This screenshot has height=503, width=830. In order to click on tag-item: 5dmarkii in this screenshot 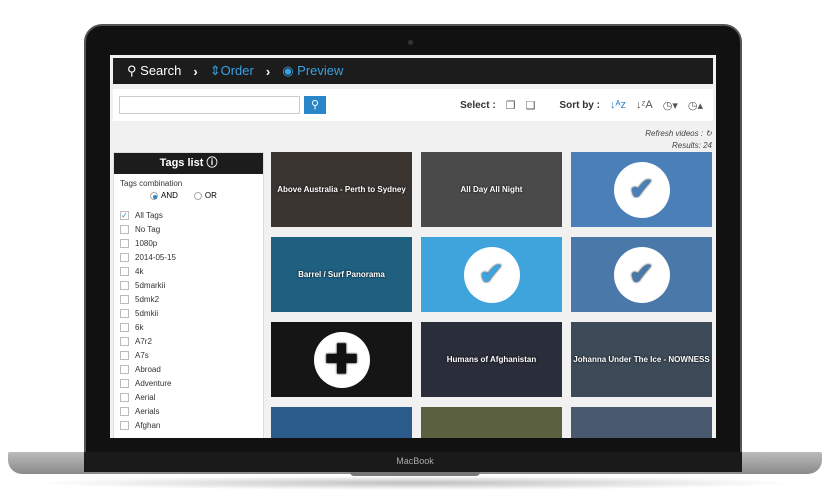, I will do `click(191, 285)`.